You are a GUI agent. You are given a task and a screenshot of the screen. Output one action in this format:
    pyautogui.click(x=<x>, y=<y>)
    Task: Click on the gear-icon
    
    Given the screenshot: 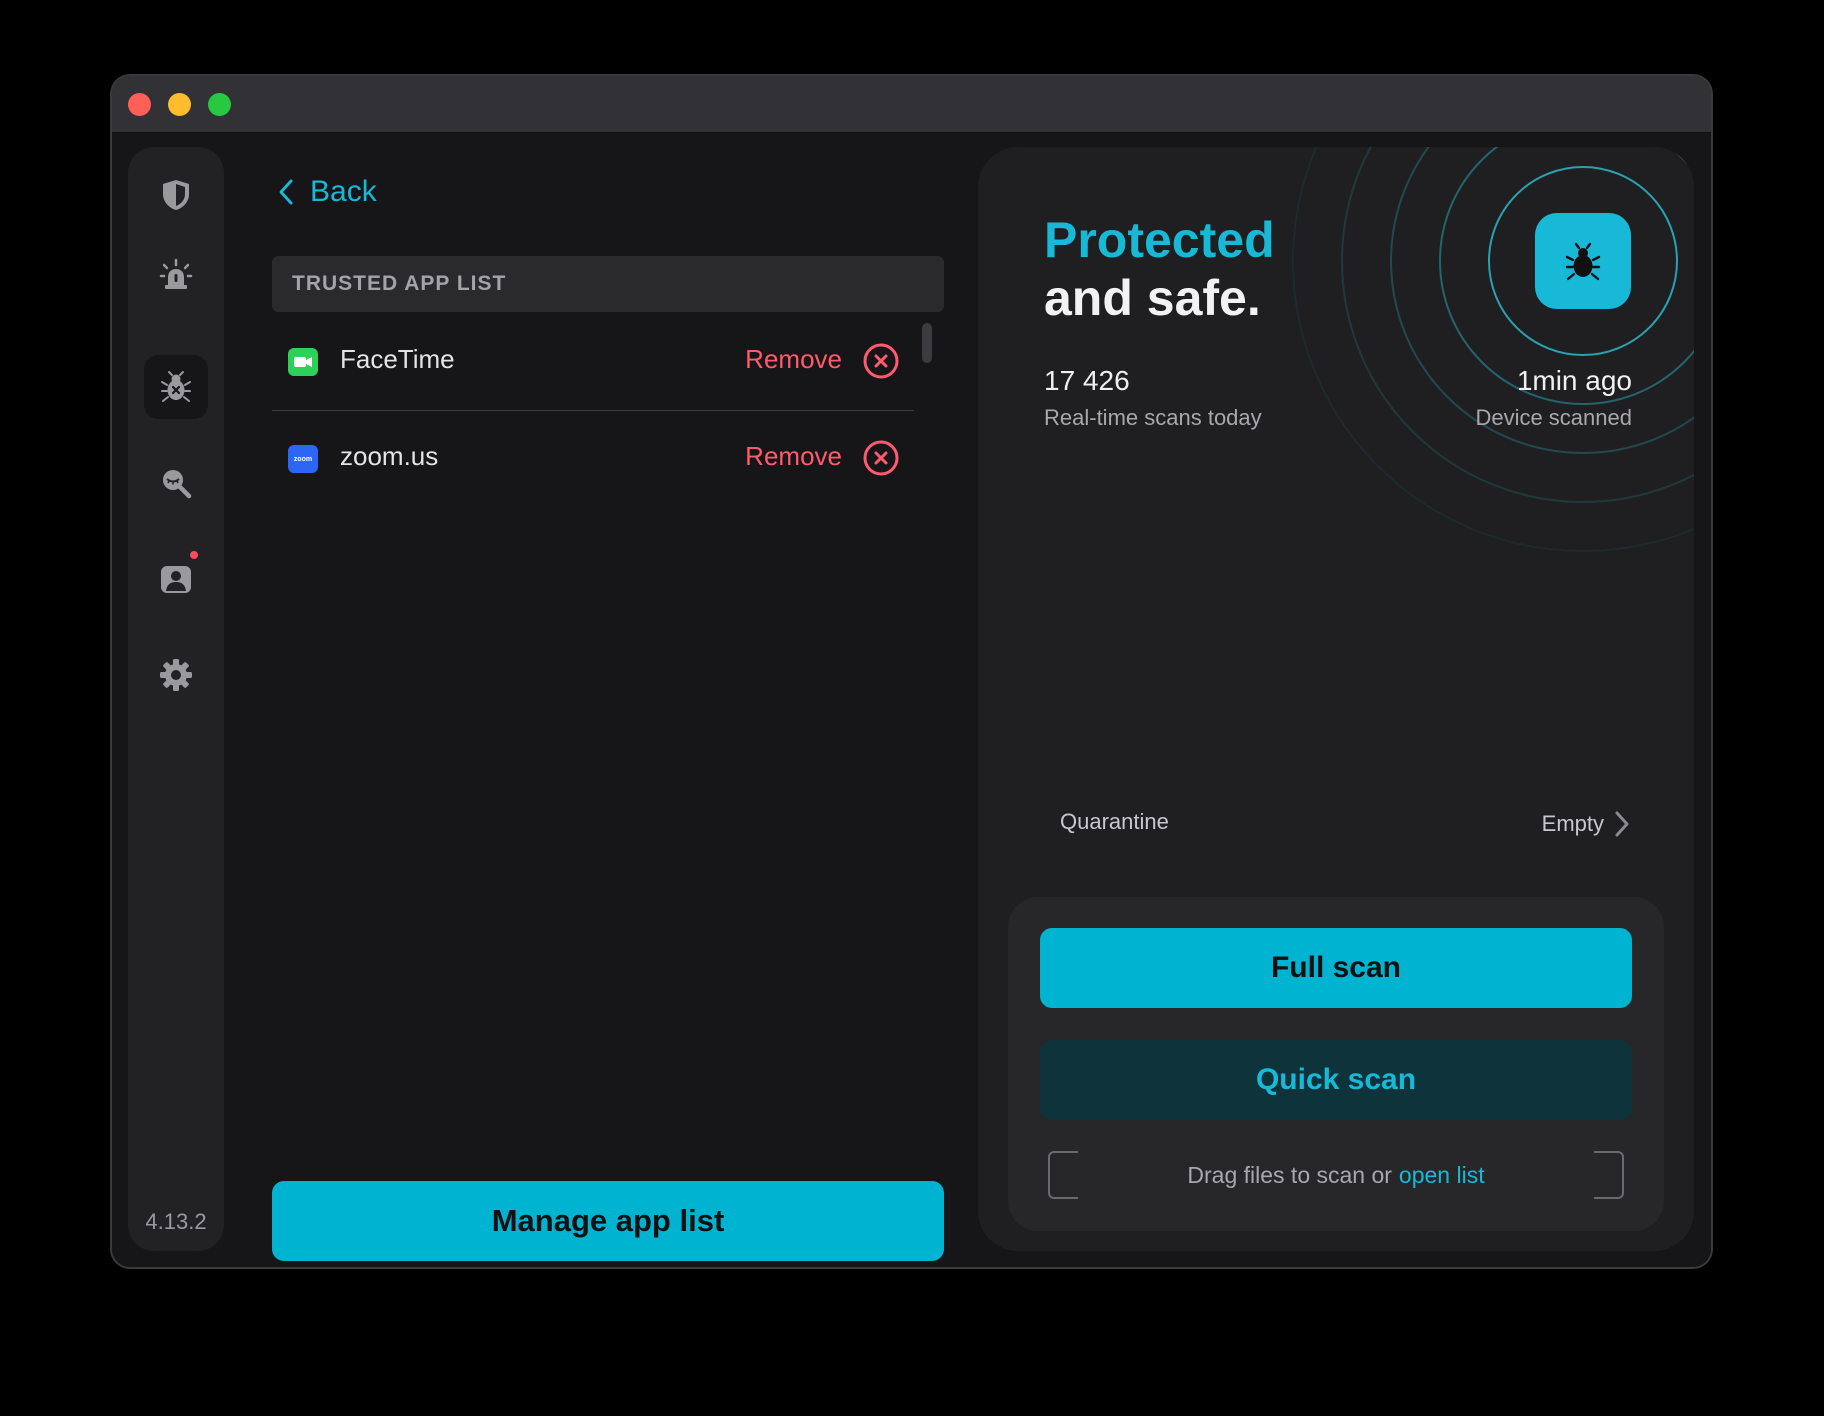 What is the action you would take?
    pyautogui.click(x=176, y=675)
    